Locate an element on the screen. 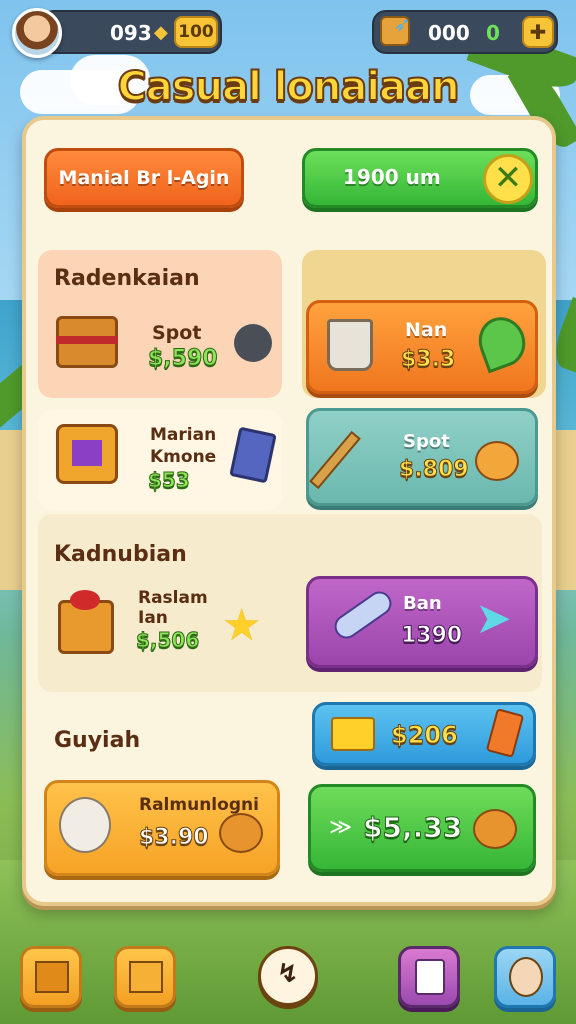 Image resolution: width=576 pixels, height=1024 pixels. item-price: $5,.33 is located at coordinates (412, 828).